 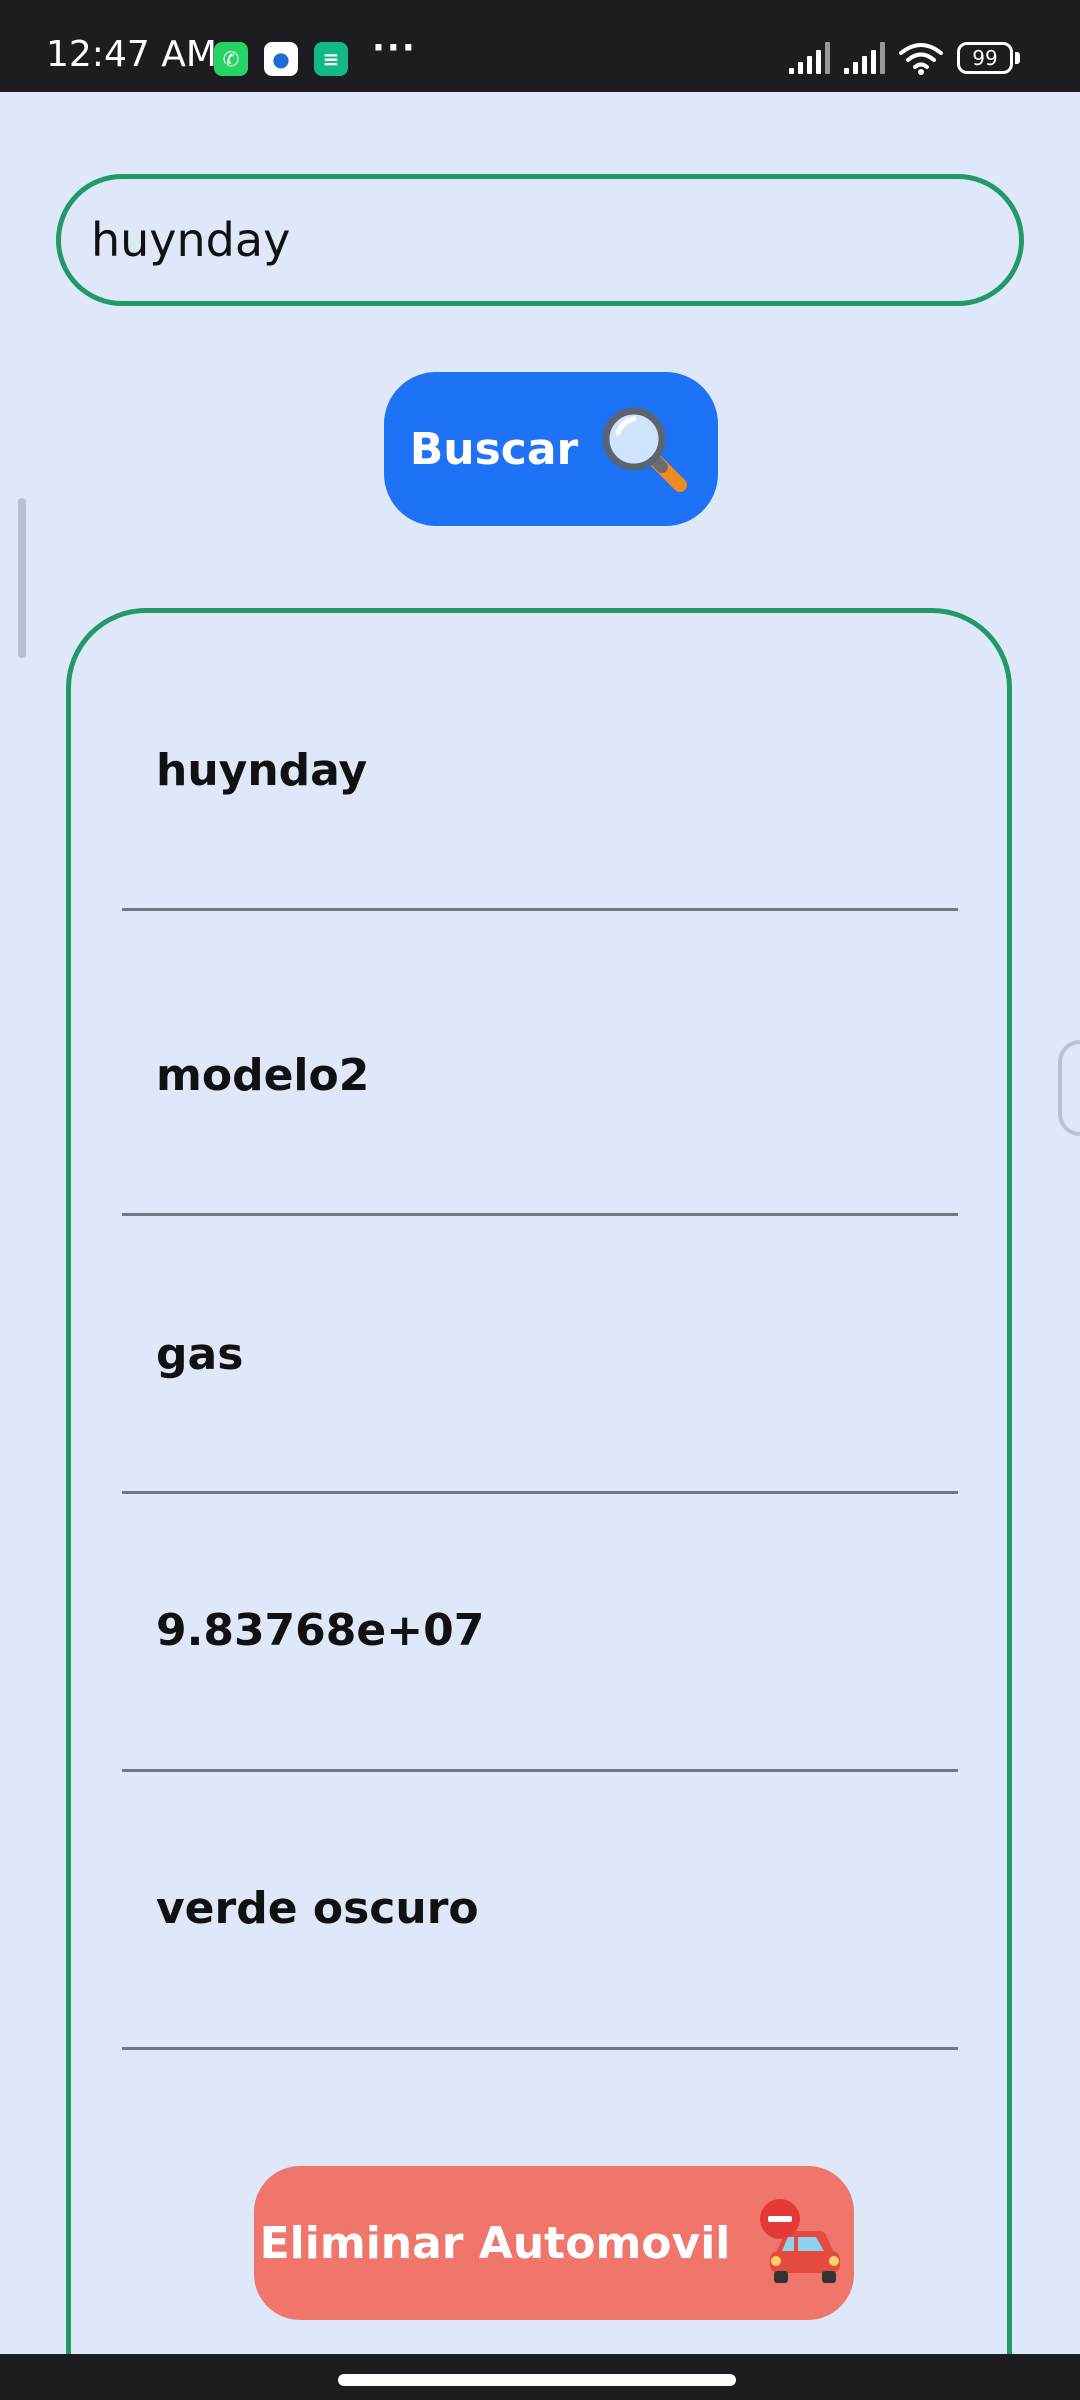 I want to click on magnifying-glass-icon, so click(x=645, y=449).